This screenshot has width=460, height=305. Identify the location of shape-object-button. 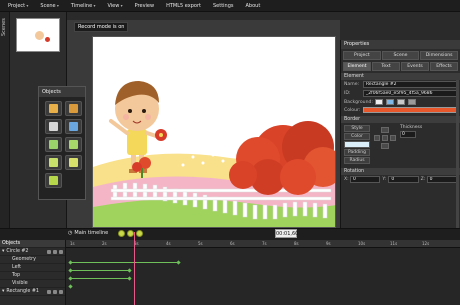
(73, 108).